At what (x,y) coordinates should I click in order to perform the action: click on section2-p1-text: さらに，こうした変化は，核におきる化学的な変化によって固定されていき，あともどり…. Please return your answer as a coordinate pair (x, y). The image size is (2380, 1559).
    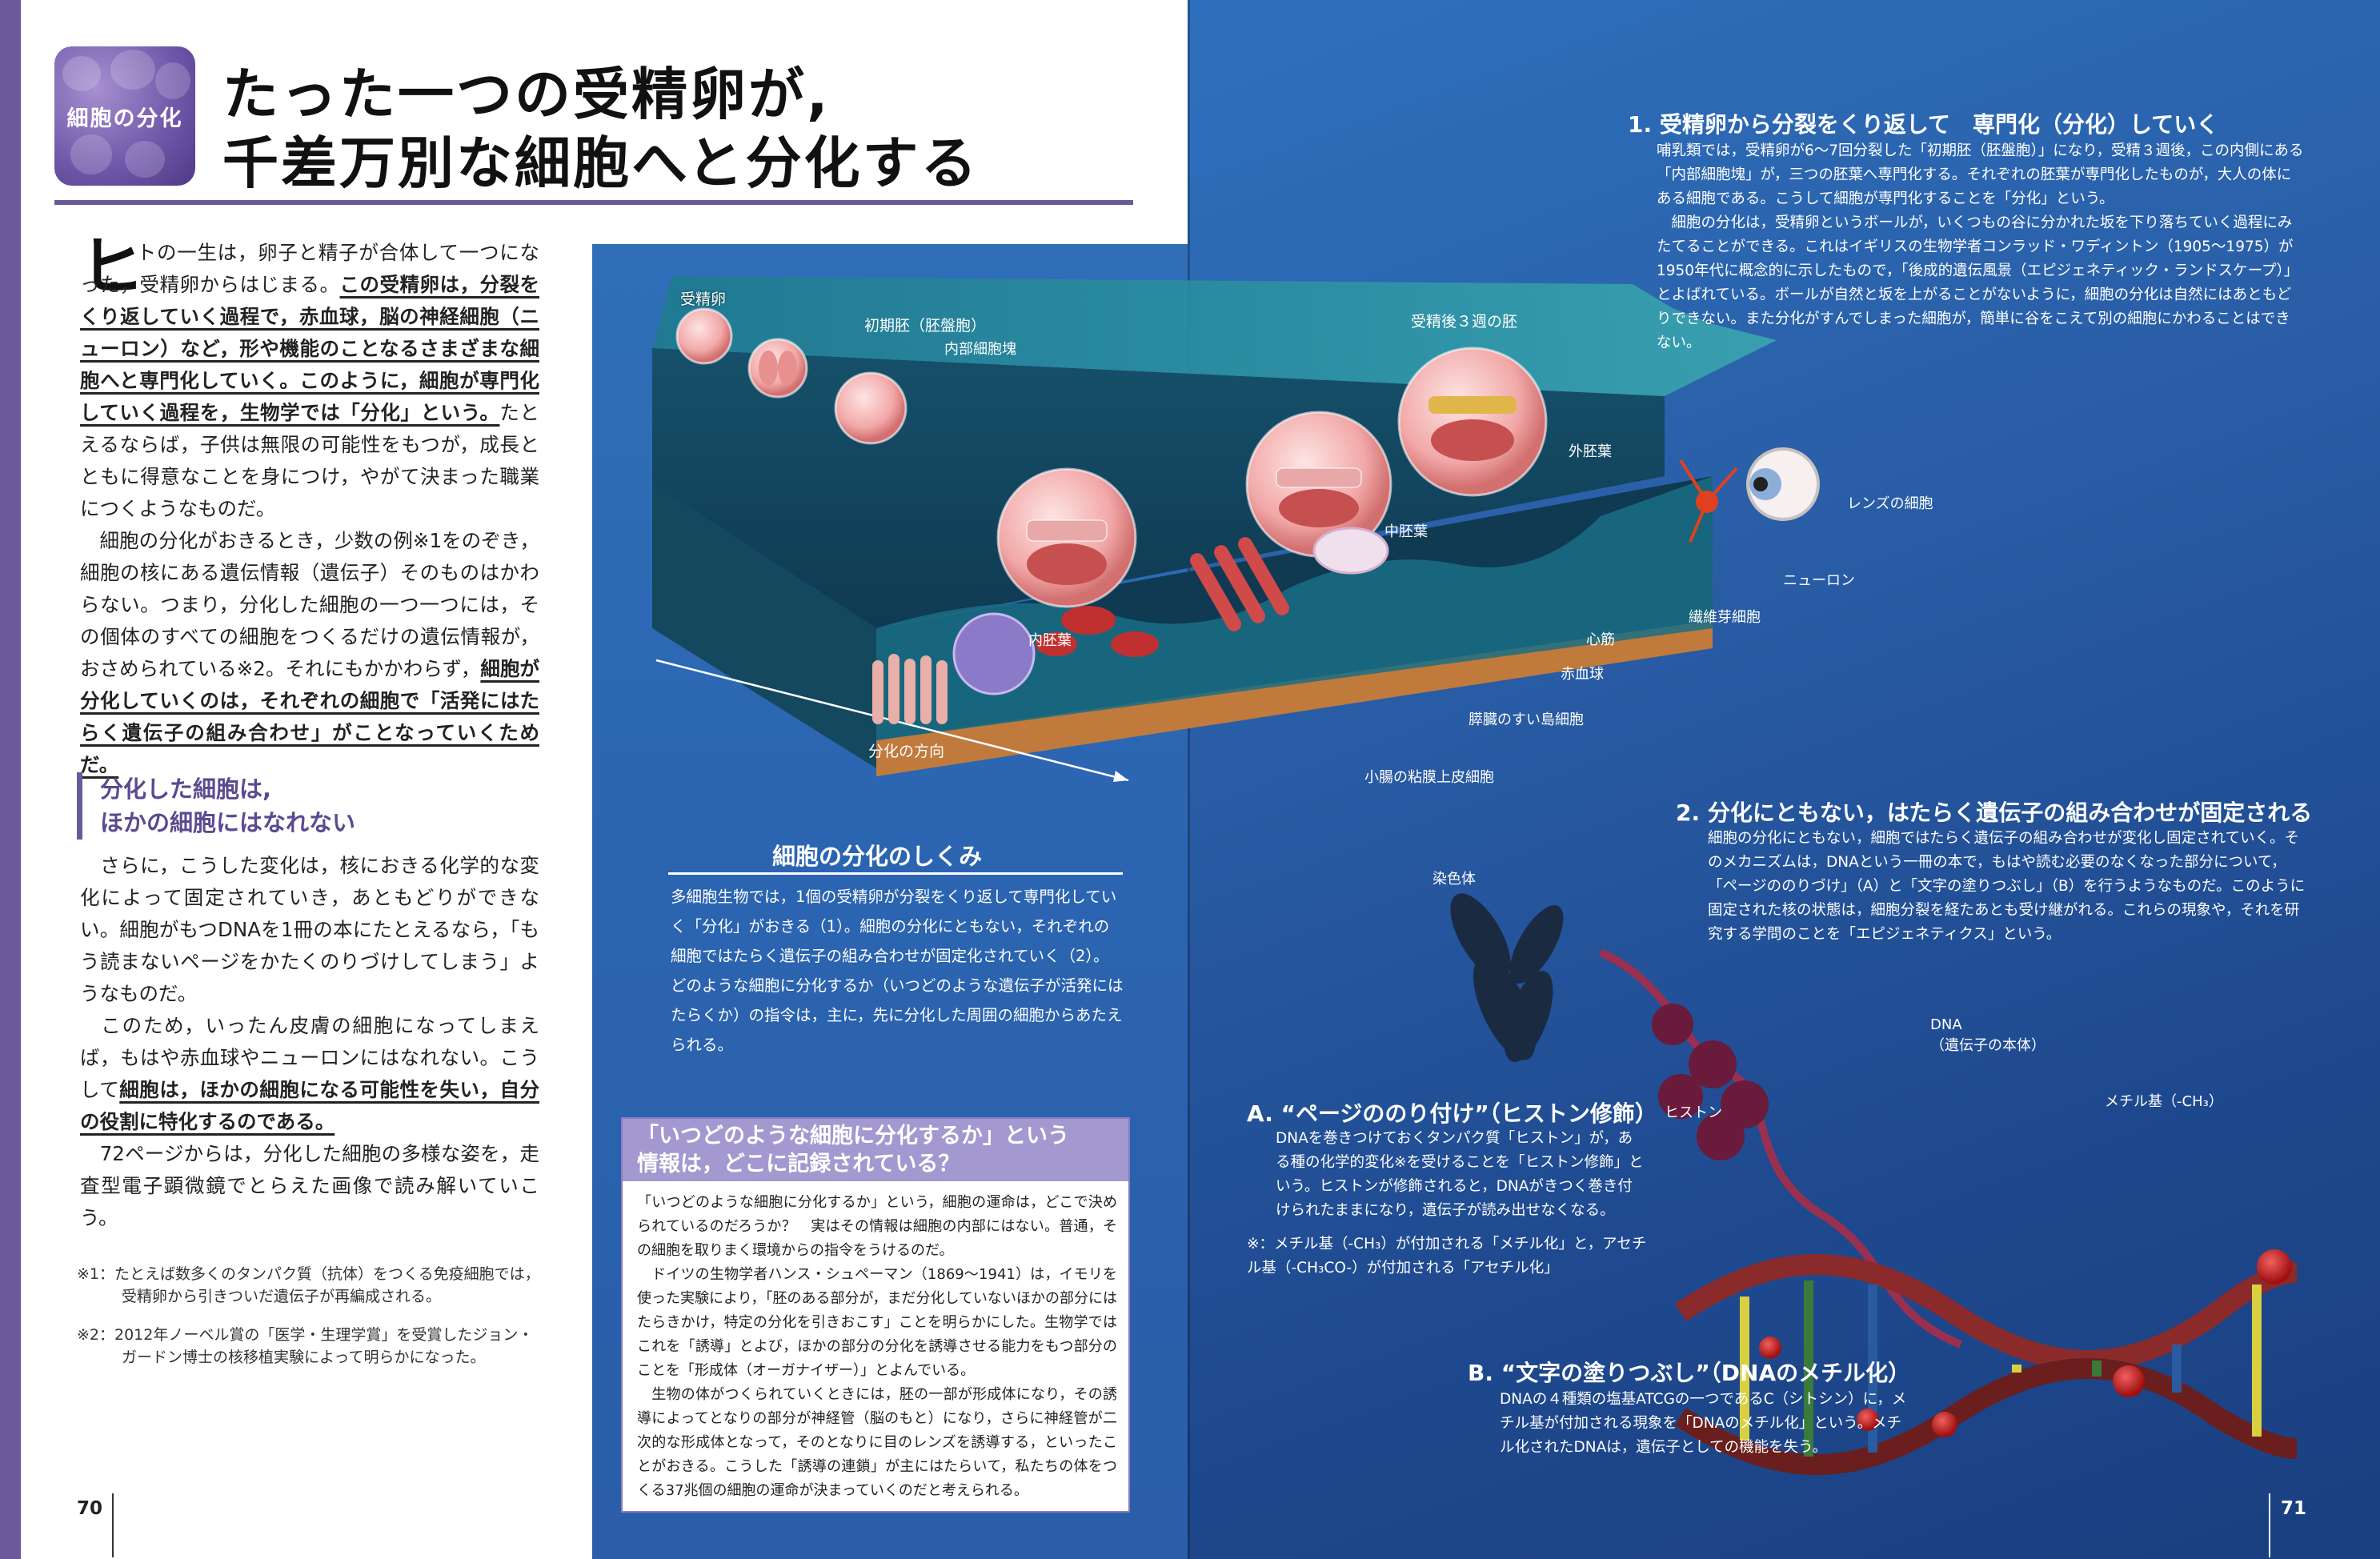
    Looking at the image, I should click on (309, 929).